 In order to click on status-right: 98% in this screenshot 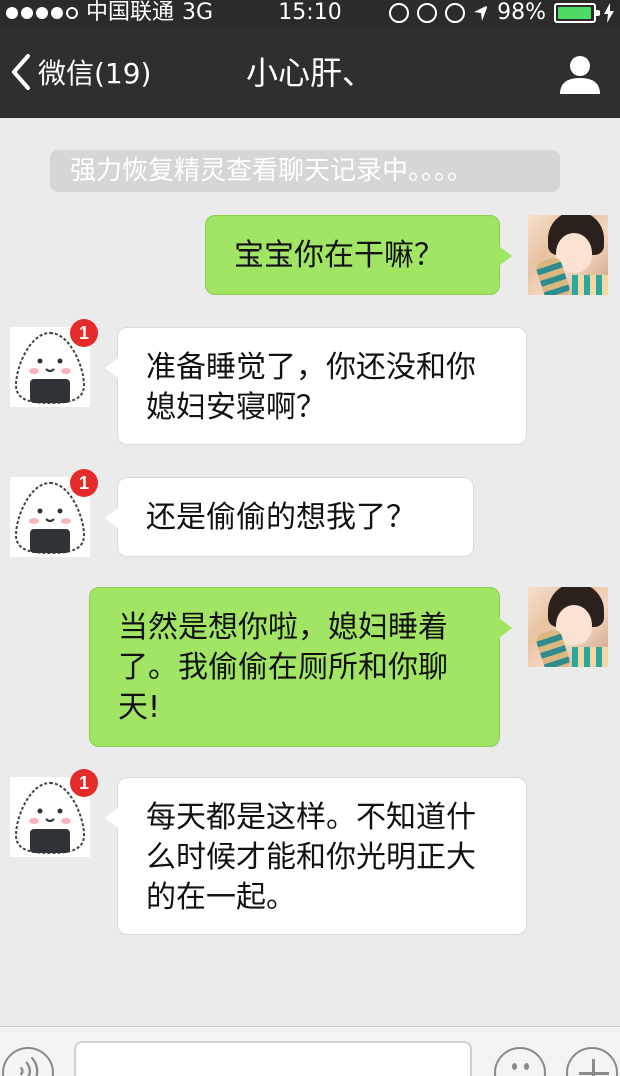, I will do `click(501, 13)`.